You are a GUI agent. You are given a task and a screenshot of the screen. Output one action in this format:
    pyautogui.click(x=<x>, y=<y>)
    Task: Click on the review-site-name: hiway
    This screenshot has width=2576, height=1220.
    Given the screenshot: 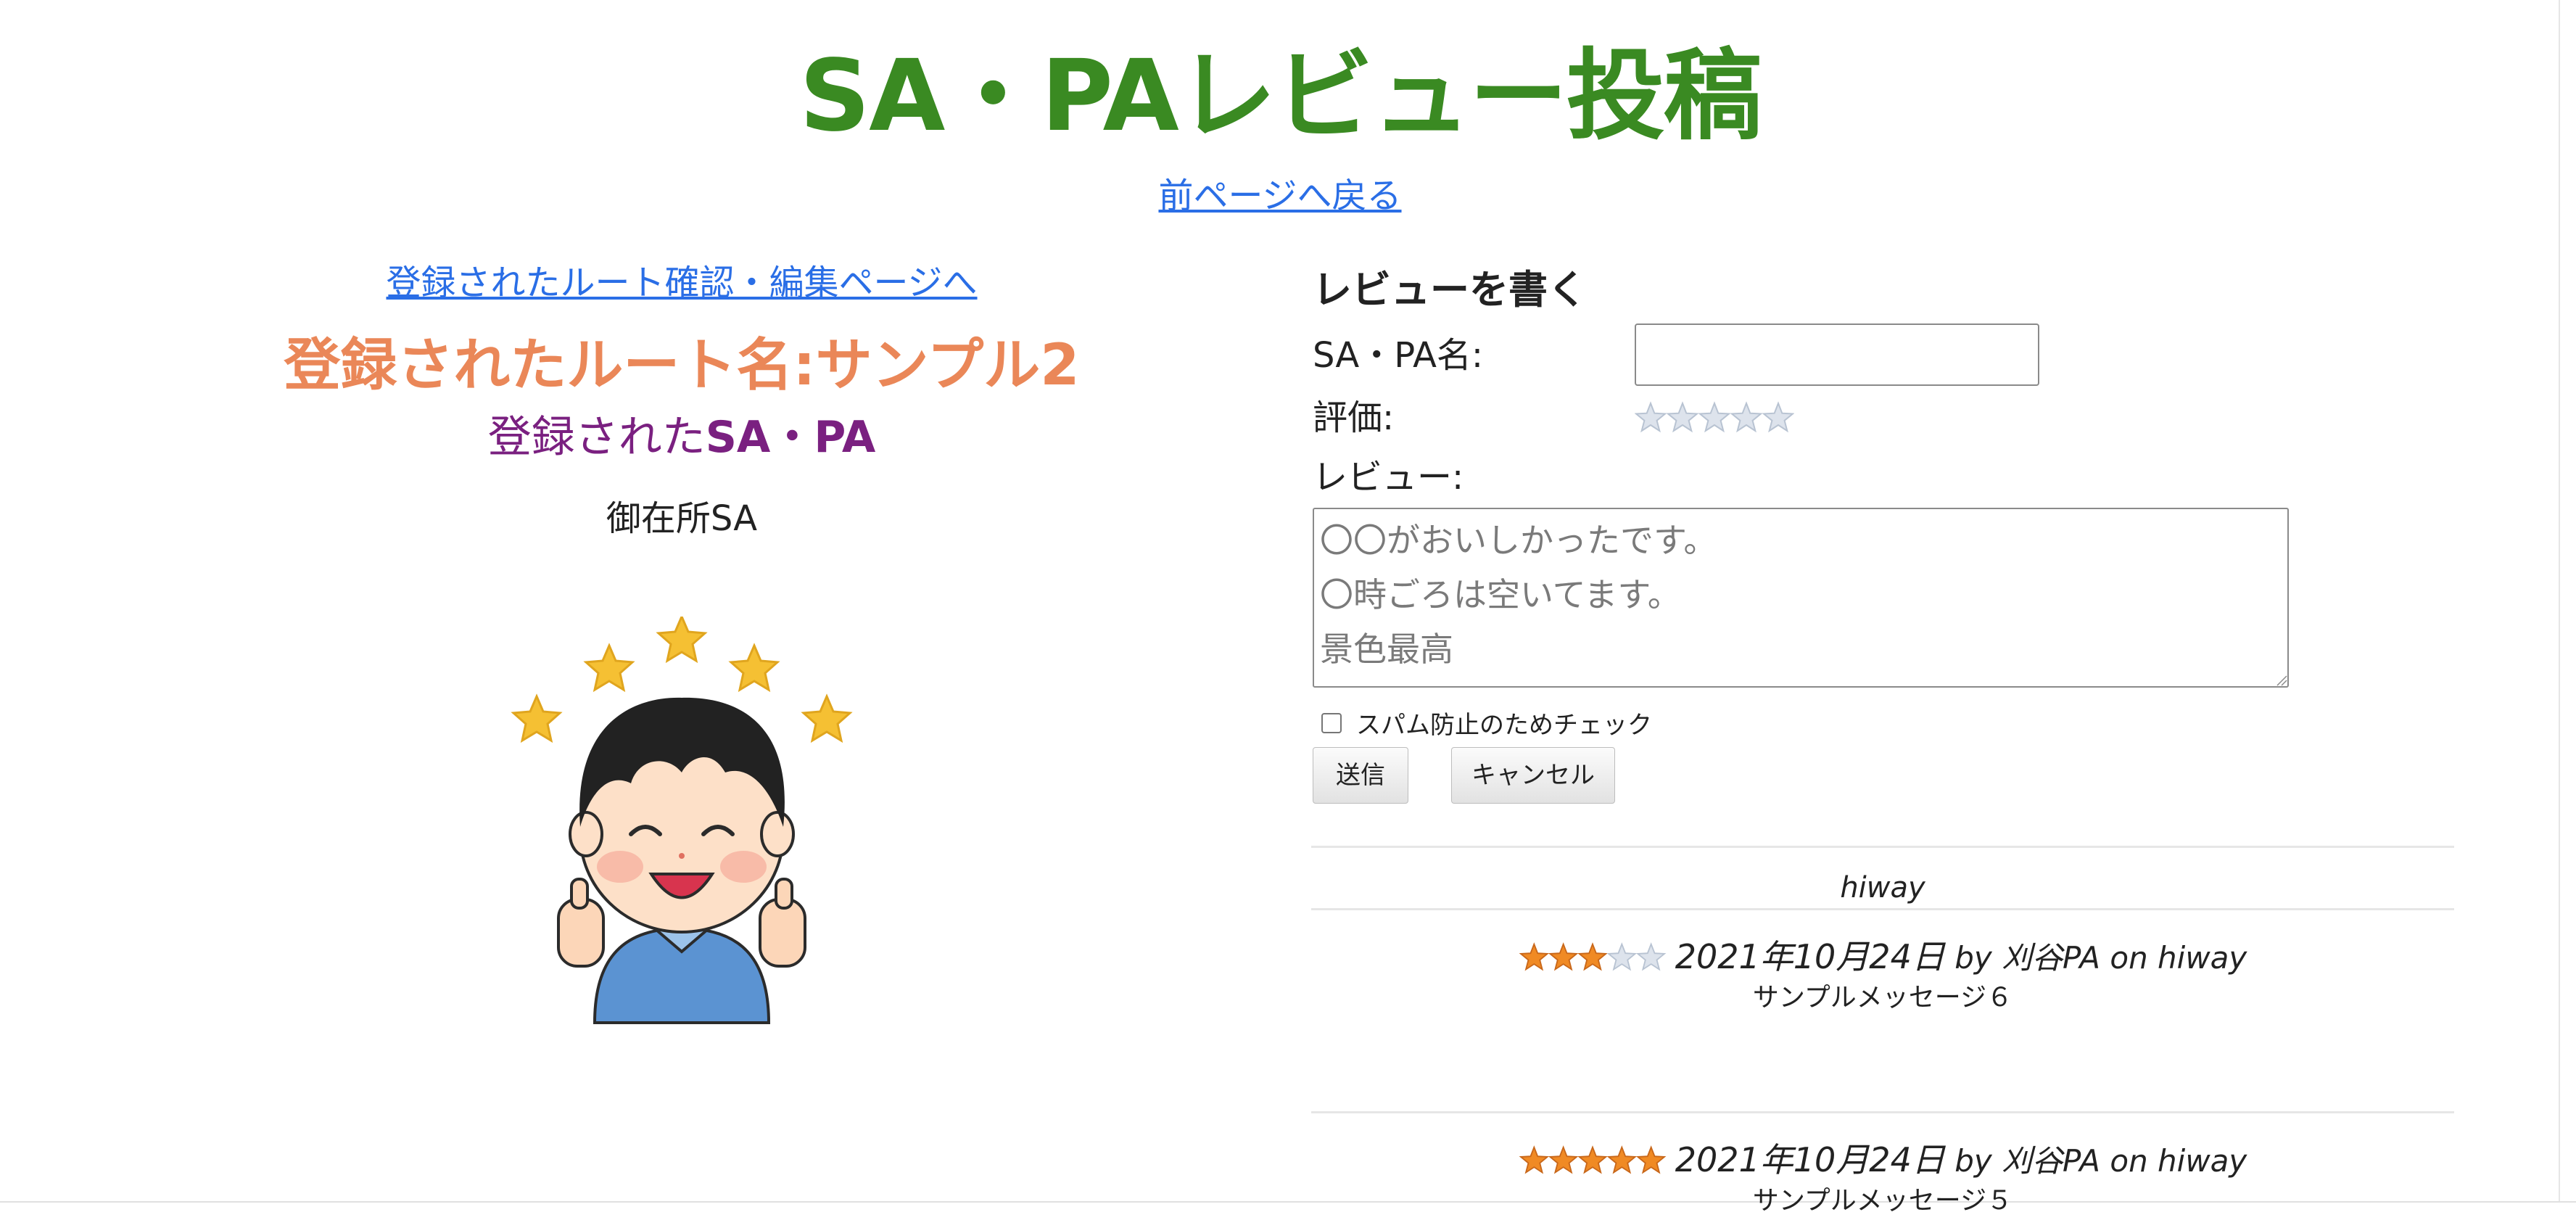 What is the action you would take?
    pyautogui.click(x=1883, y=887)
    